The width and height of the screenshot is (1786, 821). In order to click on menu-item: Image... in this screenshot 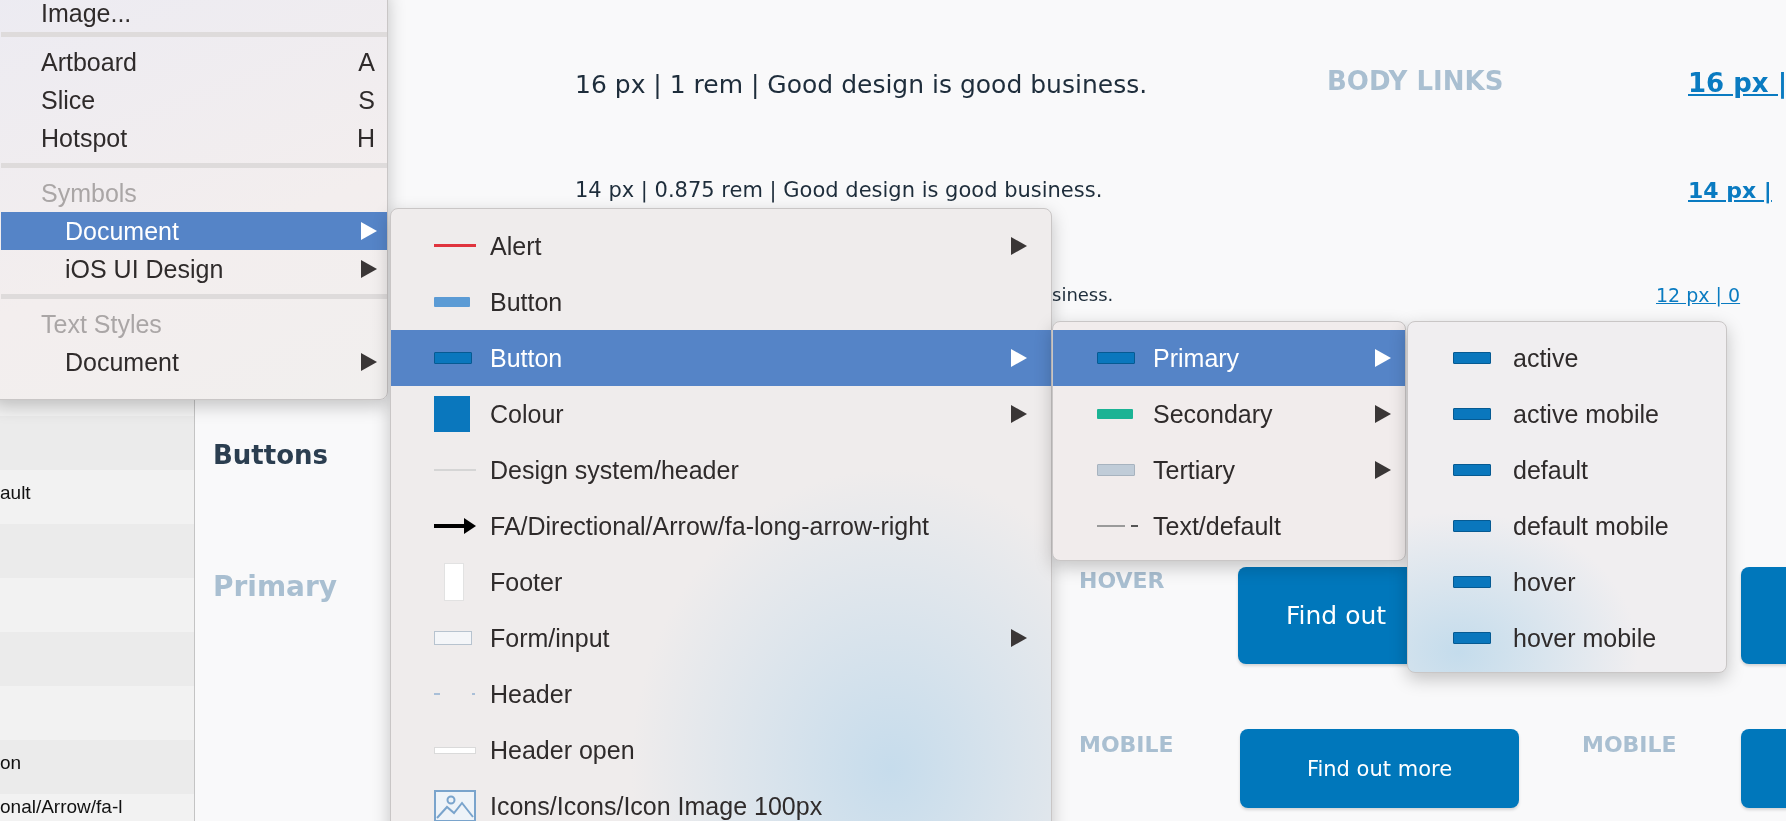, I will do `click(194, 13)`.